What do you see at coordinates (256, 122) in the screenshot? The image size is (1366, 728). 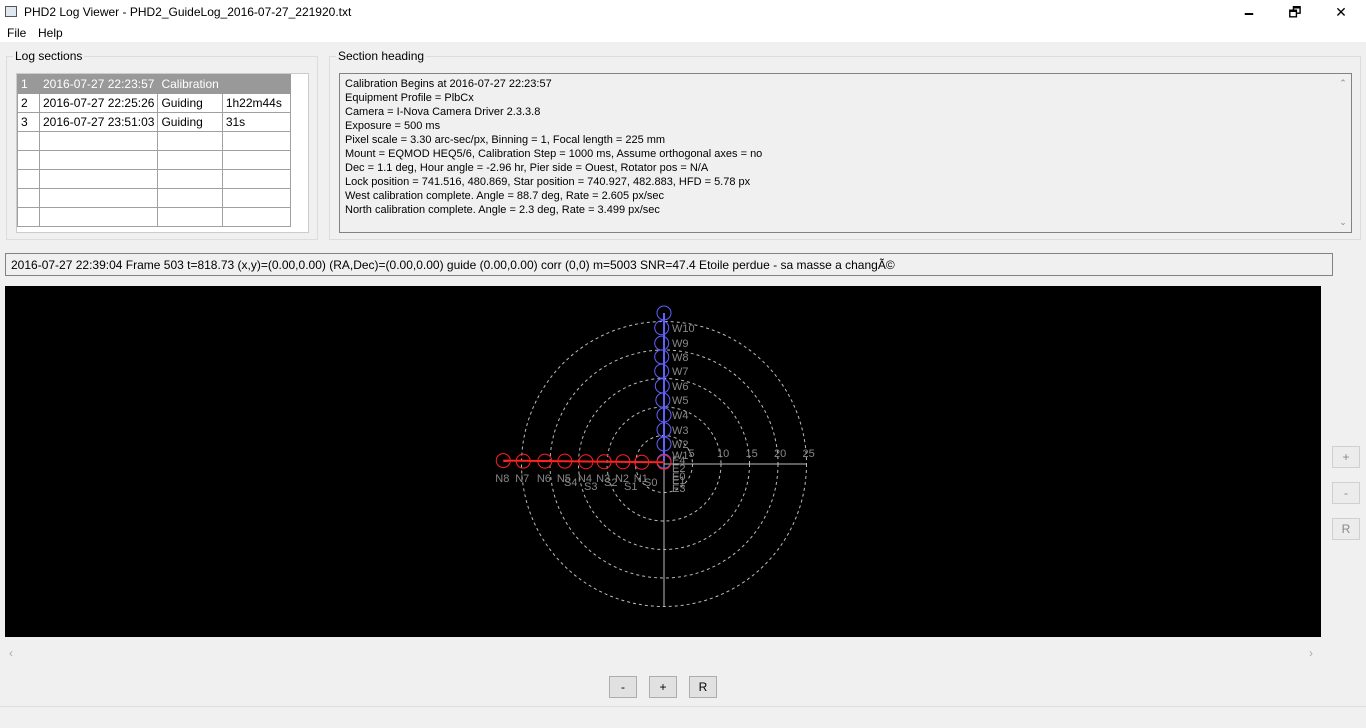 I see `cell-dur: 31s` at bounding box center [256, 122].